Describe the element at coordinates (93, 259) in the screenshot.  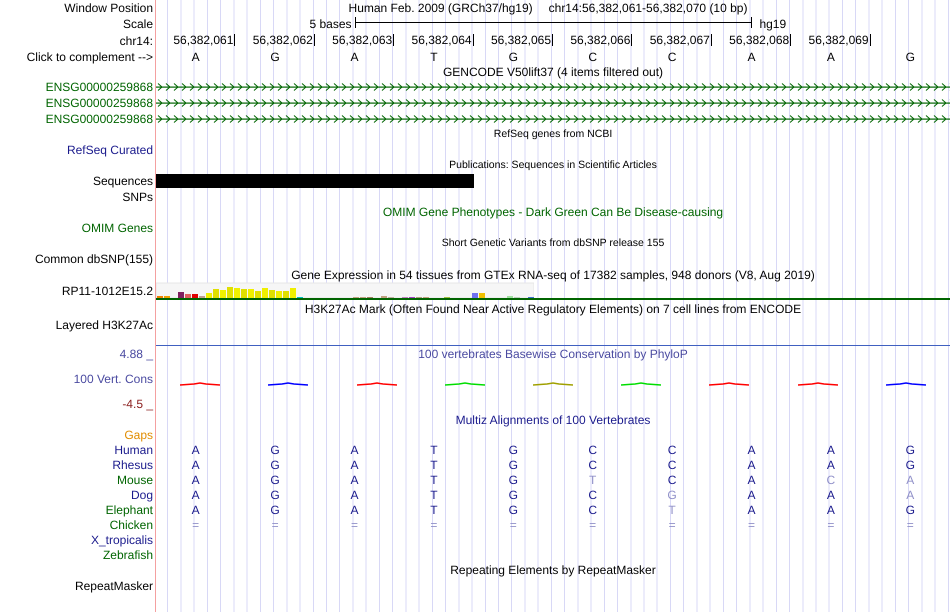
I see `track-label: Common dbSNP(155)` at that location.